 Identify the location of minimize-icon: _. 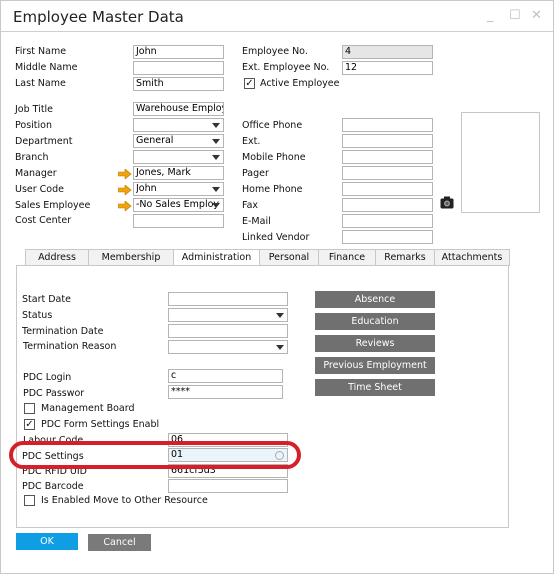
(490, 15).